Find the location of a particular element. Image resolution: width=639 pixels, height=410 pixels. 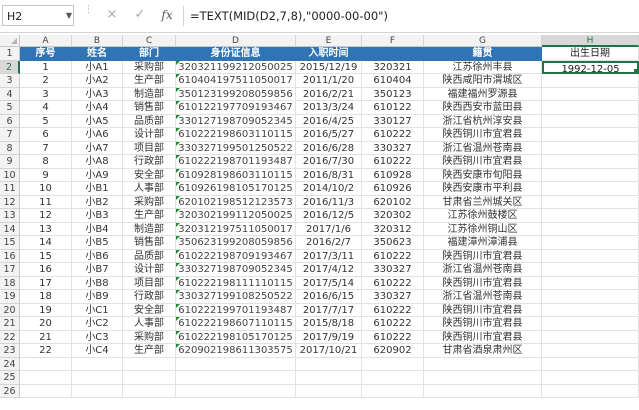

table-cell: 江苏徐州丰县 is located at coordinates (483, 67).